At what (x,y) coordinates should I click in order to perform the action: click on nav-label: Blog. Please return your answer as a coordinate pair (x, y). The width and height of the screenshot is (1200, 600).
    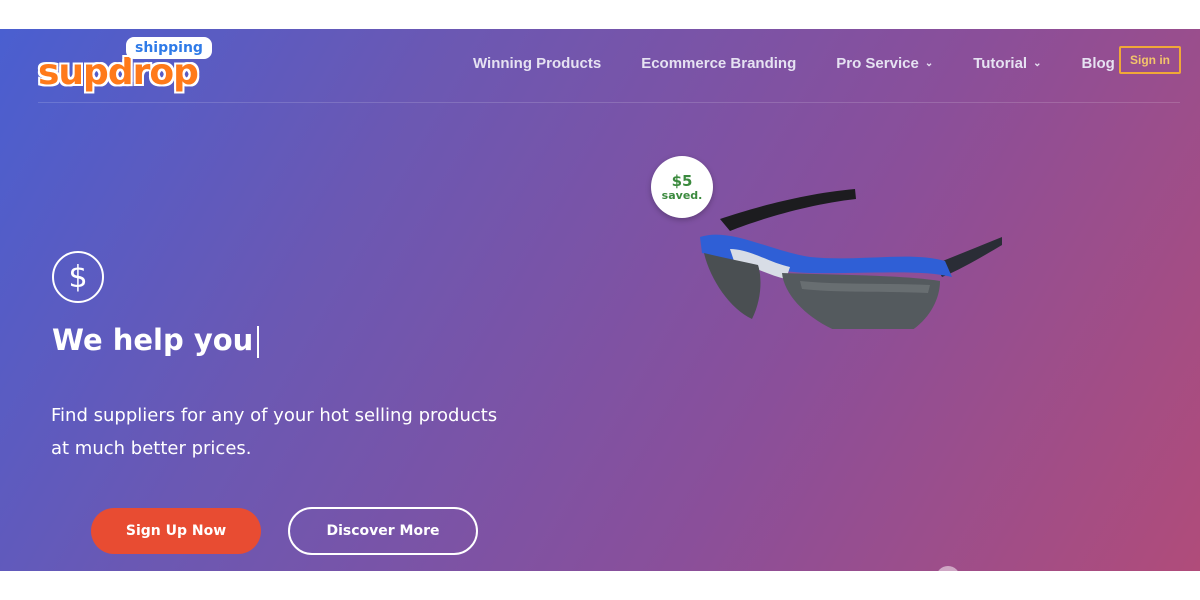
    Looking at the image, I should click on (1098, 63).